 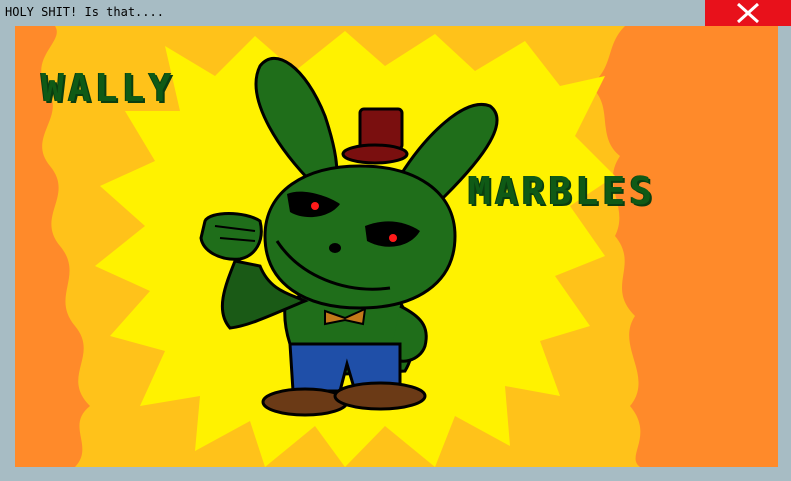 I want to click on close-icon, so click(x=748, y=13).